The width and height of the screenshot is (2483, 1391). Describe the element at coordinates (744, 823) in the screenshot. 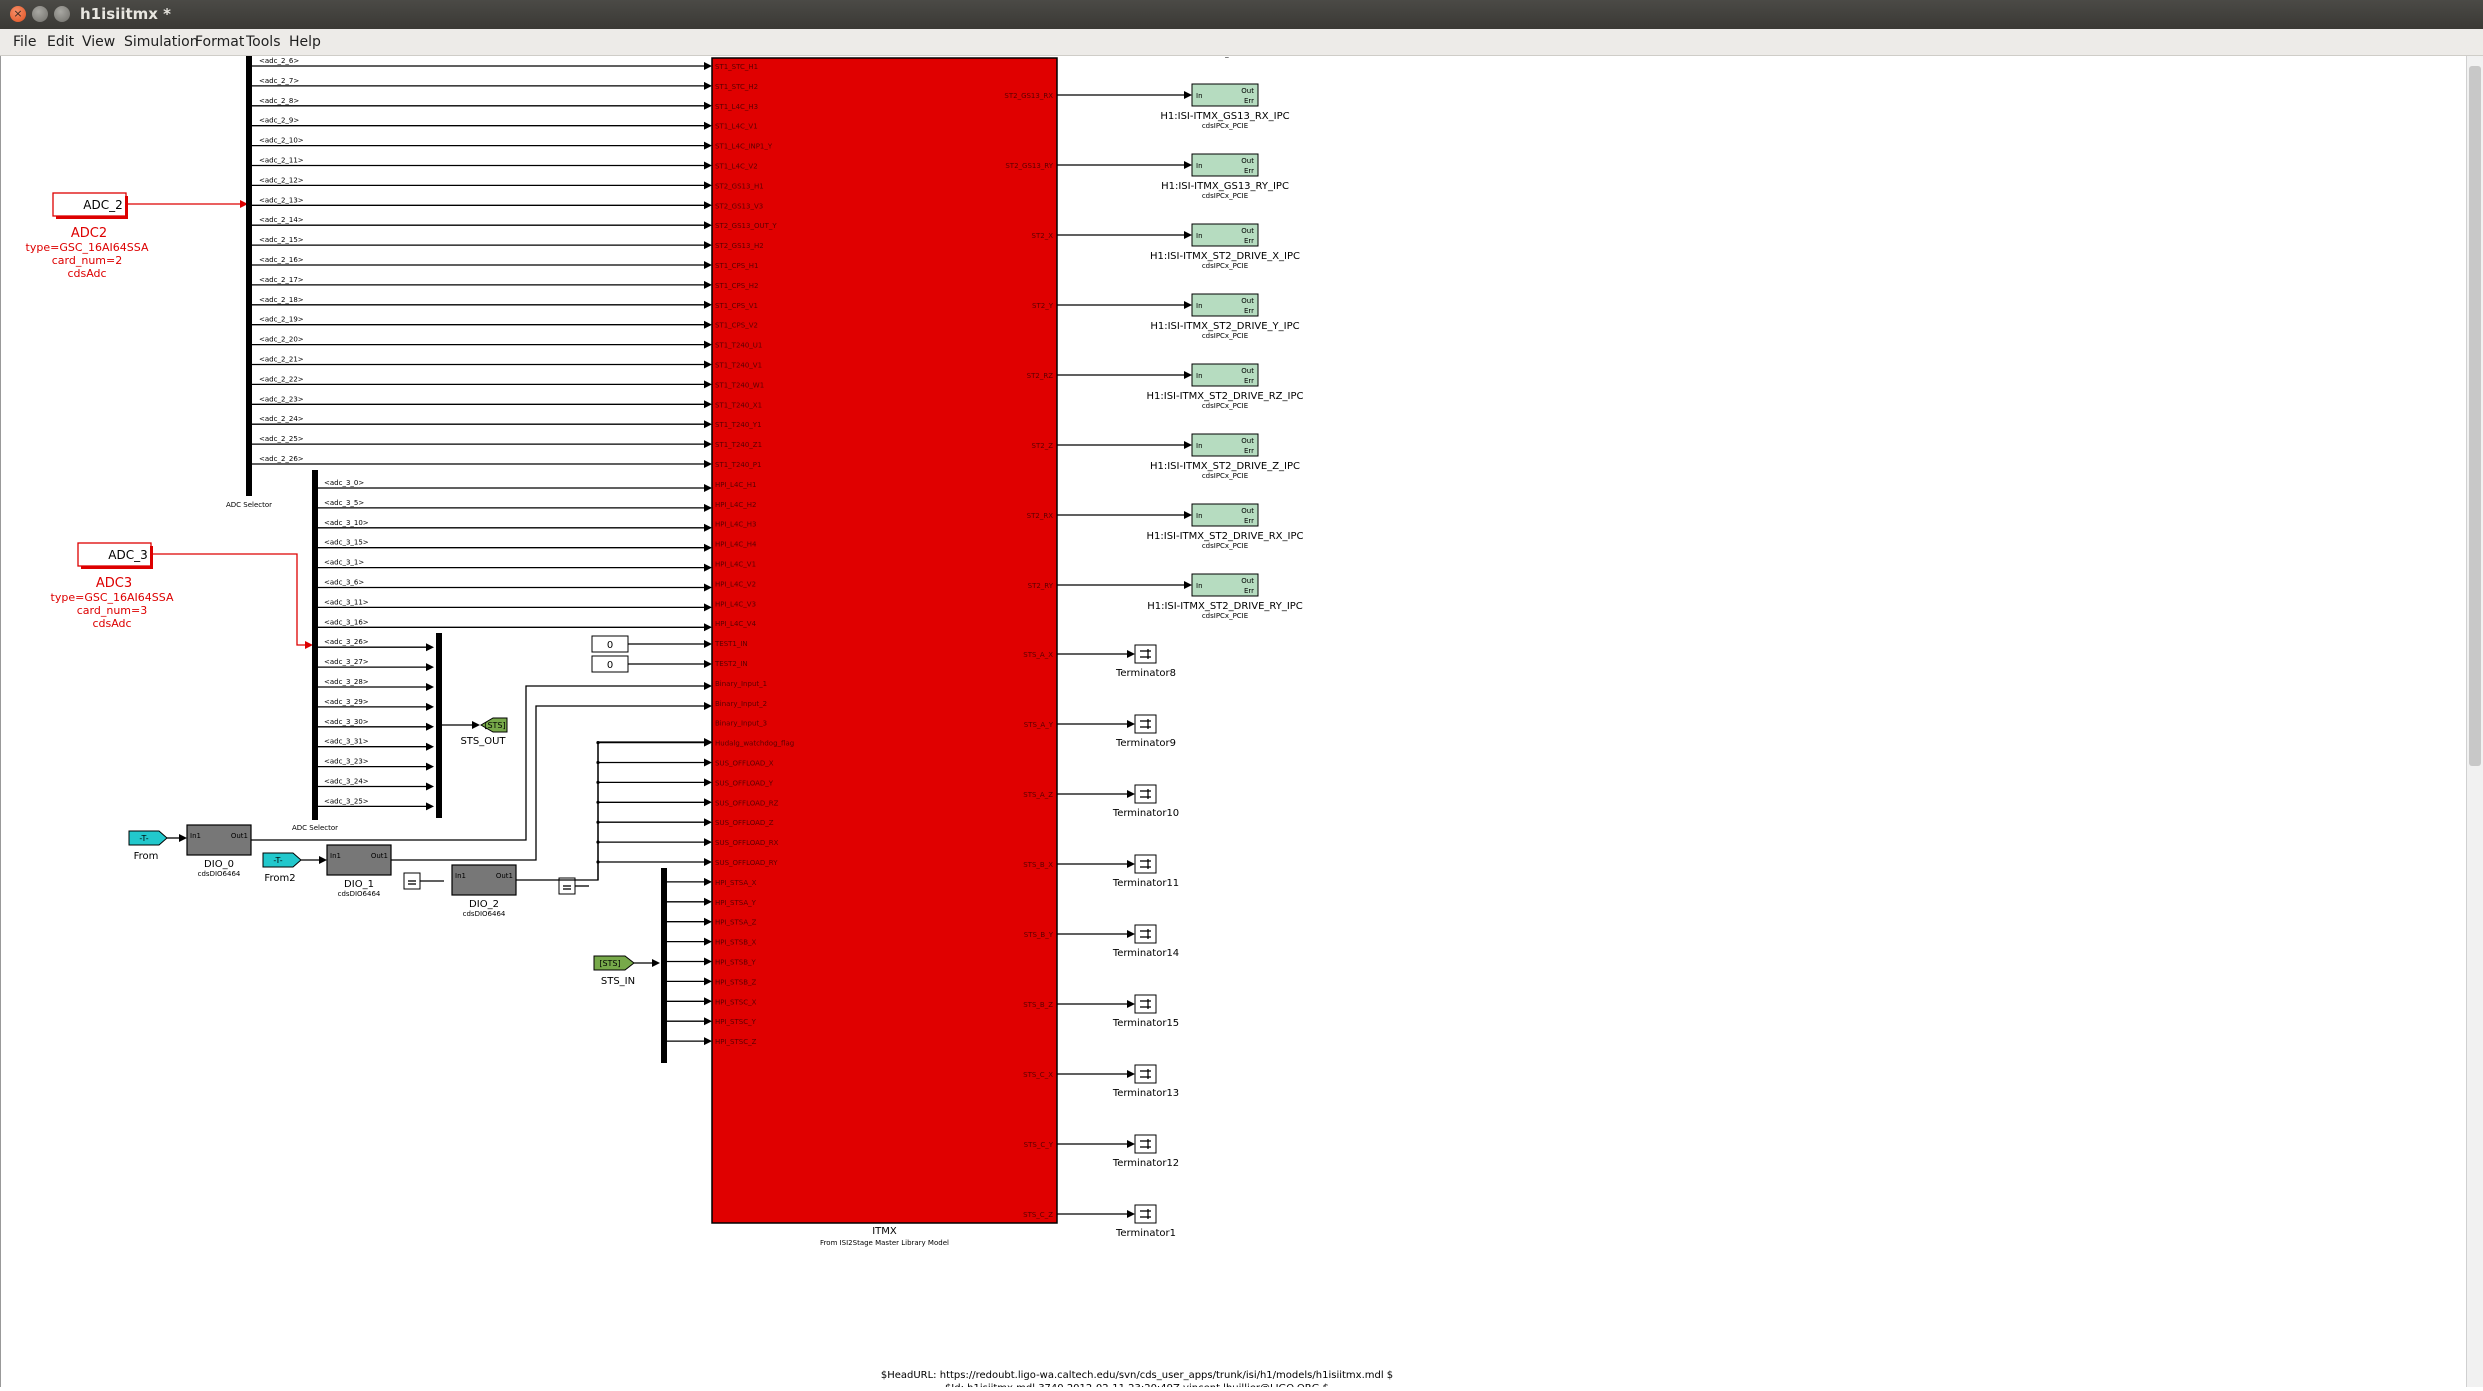

I see `itmx-input-port-label: SUS_OFFLOAD_Z` at that location.